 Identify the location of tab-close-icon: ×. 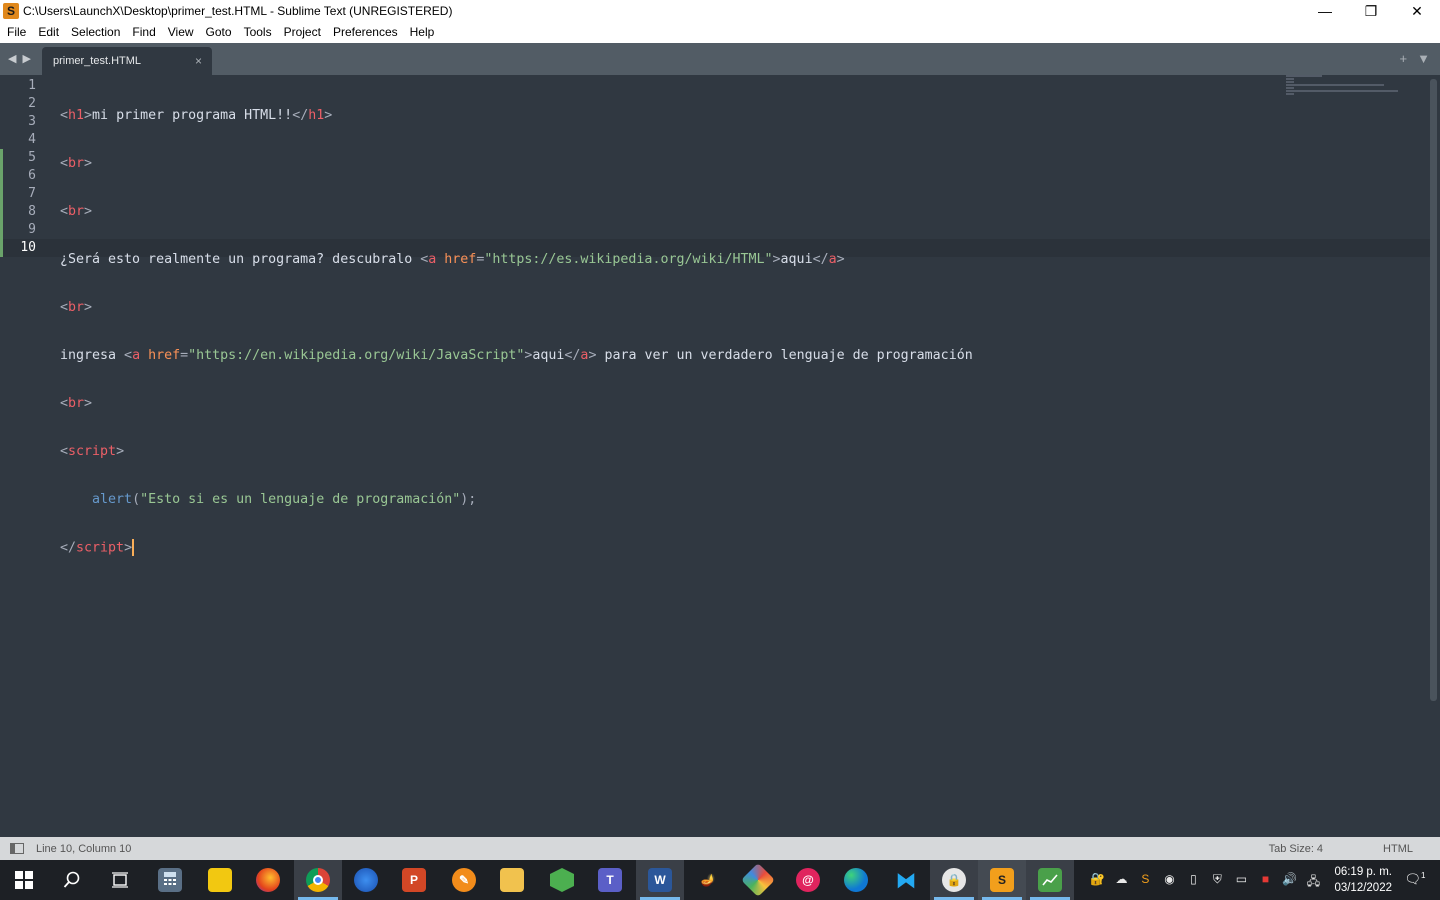
(198, 61).